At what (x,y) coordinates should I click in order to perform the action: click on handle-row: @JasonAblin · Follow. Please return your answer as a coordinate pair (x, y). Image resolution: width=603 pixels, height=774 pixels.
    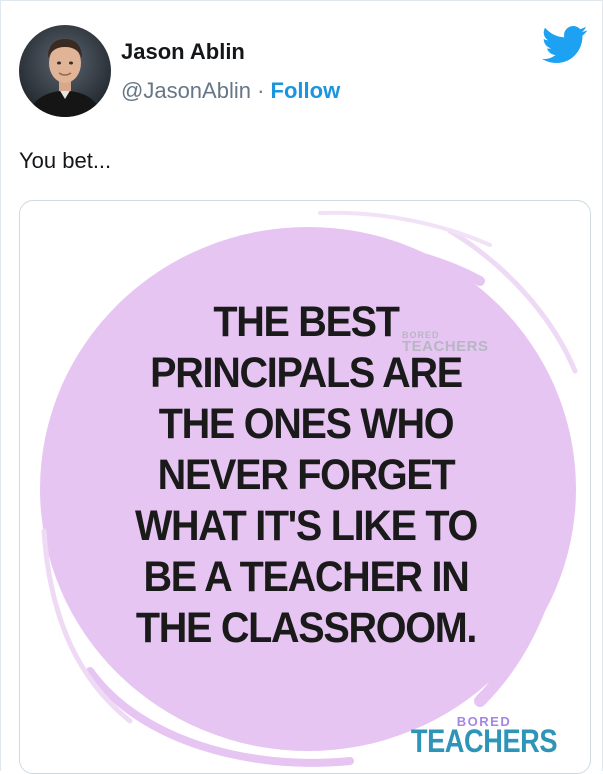
    Looking at the image, I should click on (230, 91).